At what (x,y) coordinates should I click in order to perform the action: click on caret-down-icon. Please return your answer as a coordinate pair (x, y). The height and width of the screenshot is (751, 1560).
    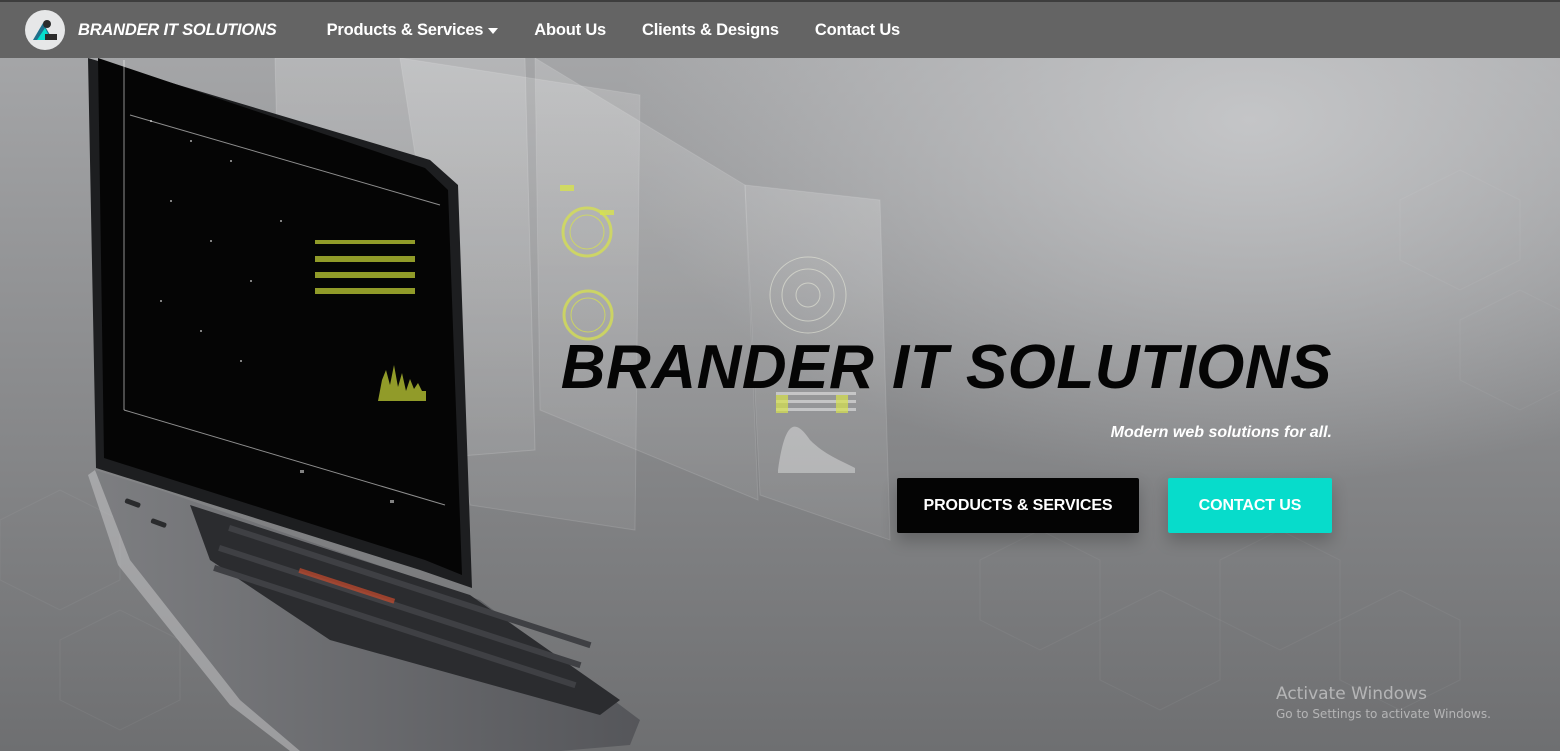
    Looking at the image, I should click on (493, 31).